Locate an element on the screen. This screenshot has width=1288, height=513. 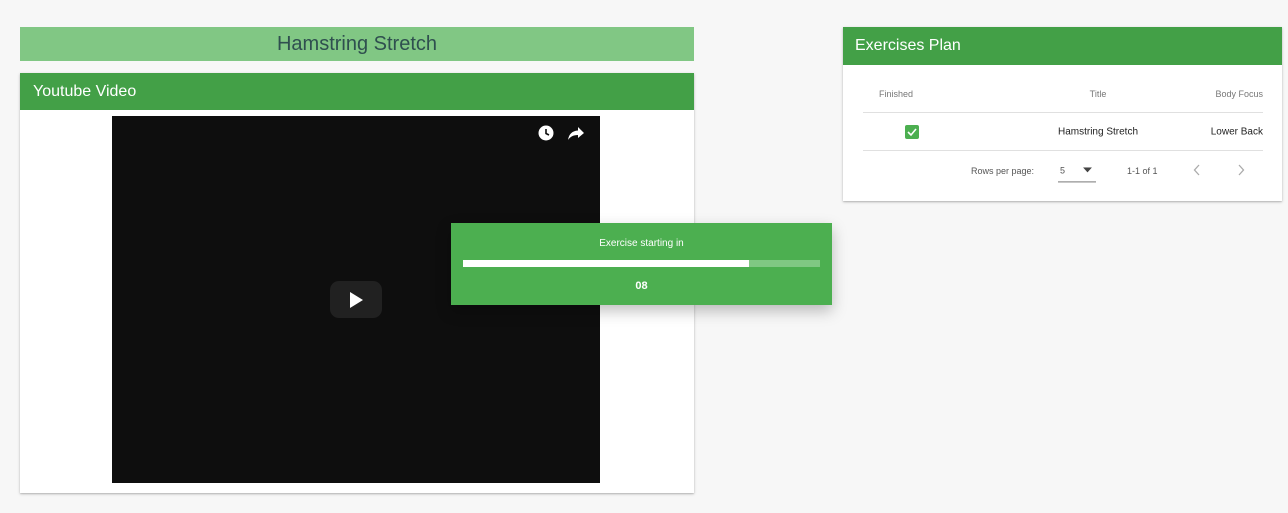
dropdown-arrow-icon is located at coordinates (1087, 170).